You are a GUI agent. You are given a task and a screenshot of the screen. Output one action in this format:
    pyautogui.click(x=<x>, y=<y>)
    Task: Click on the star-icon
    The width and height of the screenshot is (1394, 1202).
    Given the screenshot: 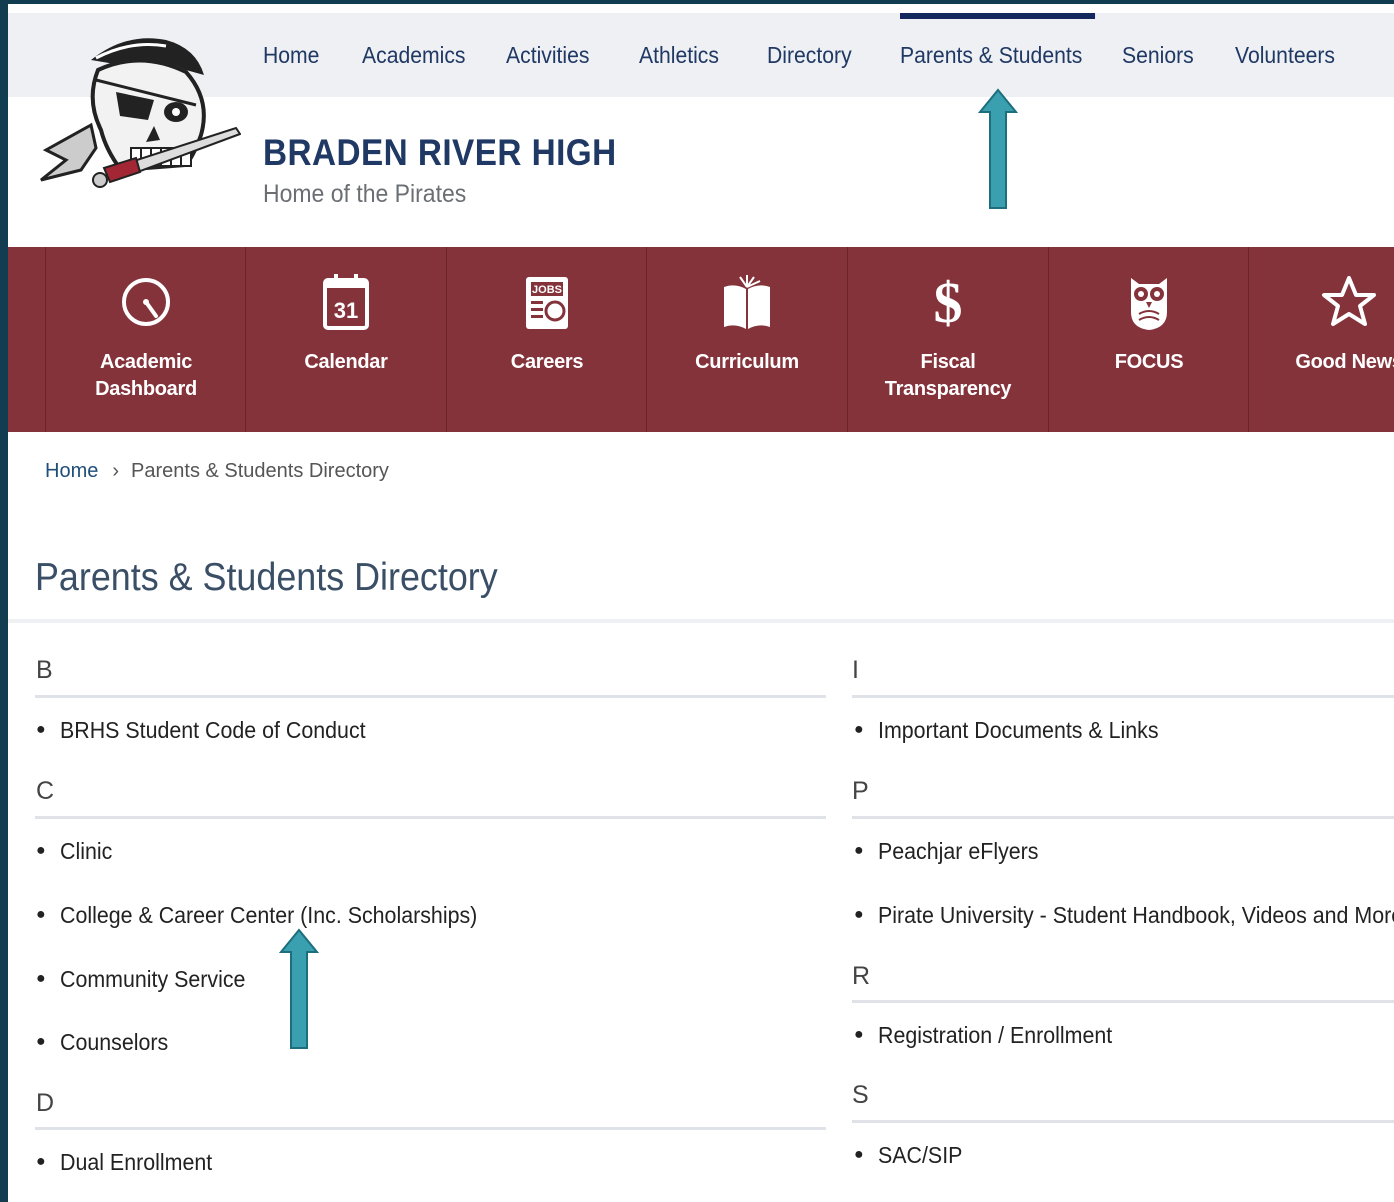 What is the action you would take?
    pyautogui.click(x=1349, y=302)
    